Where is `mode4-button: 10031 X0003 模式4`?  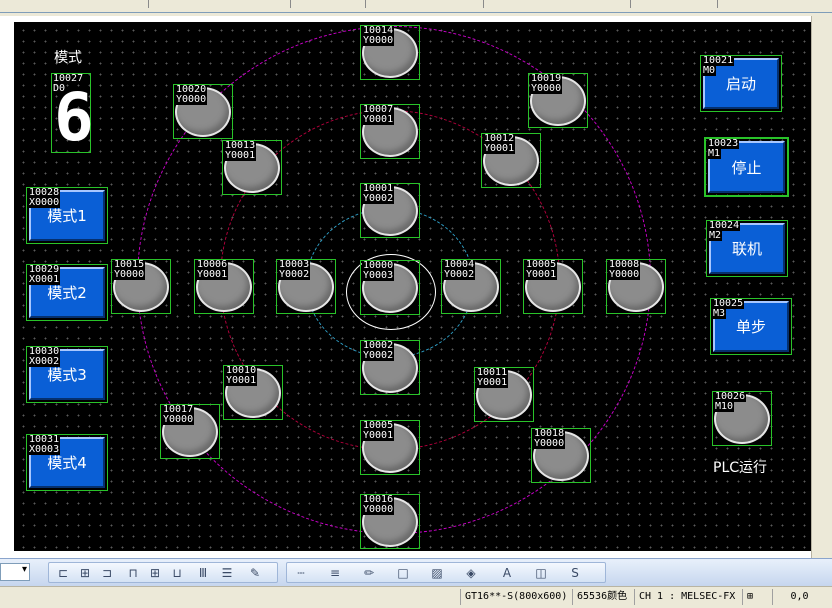
mode4-button: 10031 X0003 模式4 is located at coordinates (67, 462).